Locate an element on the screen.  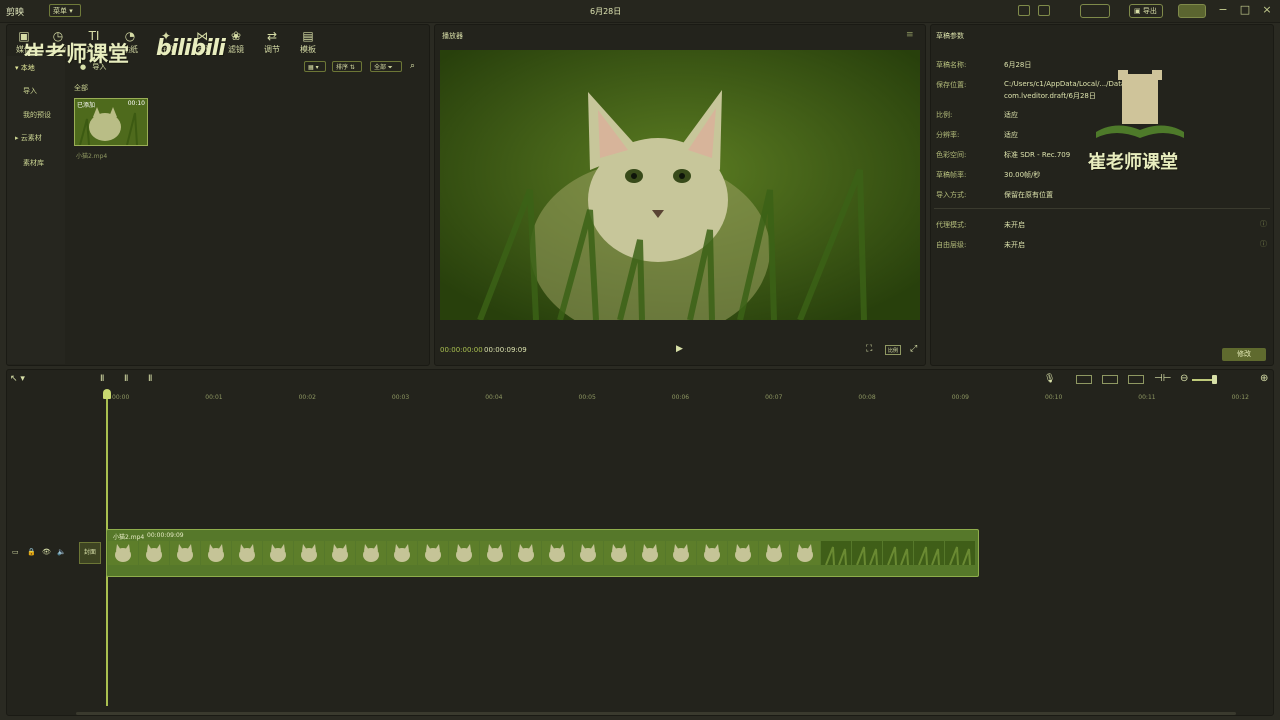
param-label-resolution: 分辨率: is located at coordinates (948, 135).